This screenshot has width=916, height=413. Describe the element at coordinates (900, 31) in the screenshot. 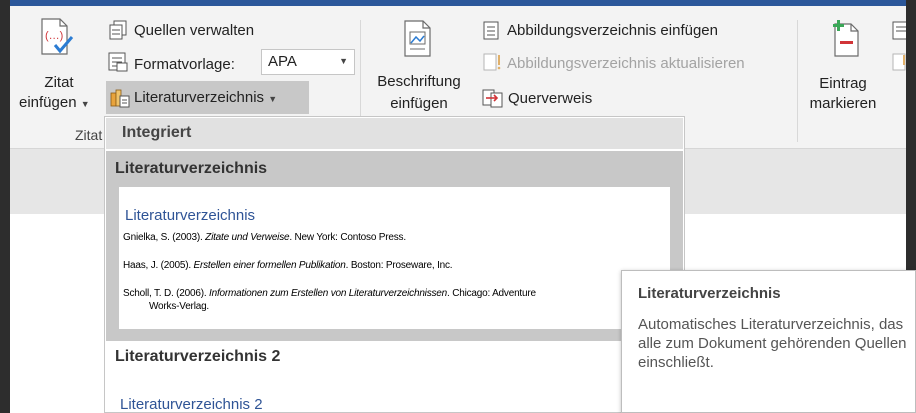

I see `insert-index-icon` at that location.